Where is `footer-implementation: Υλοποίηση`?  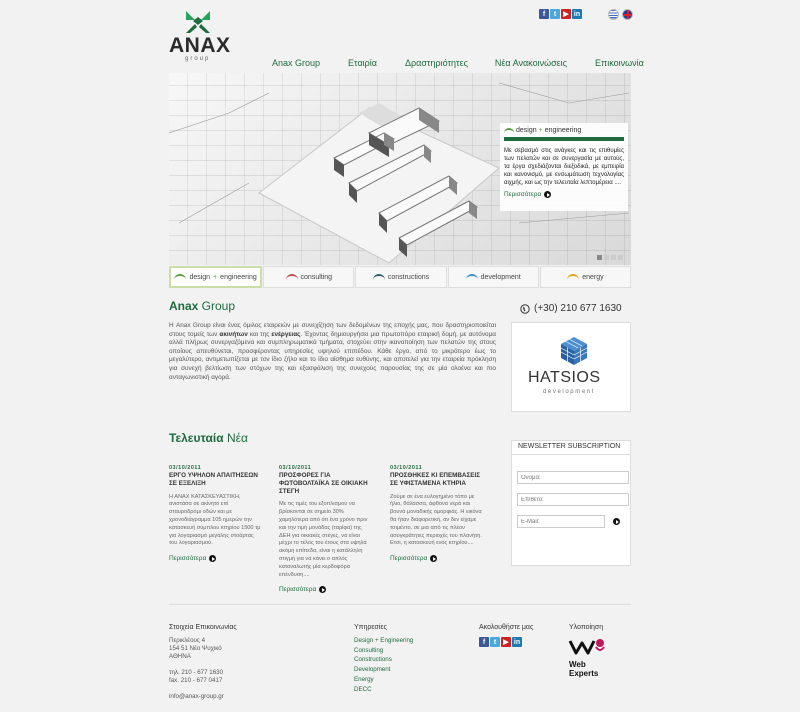
footer-implementation: Υλοποίηση is located at coordinates (586, 627).